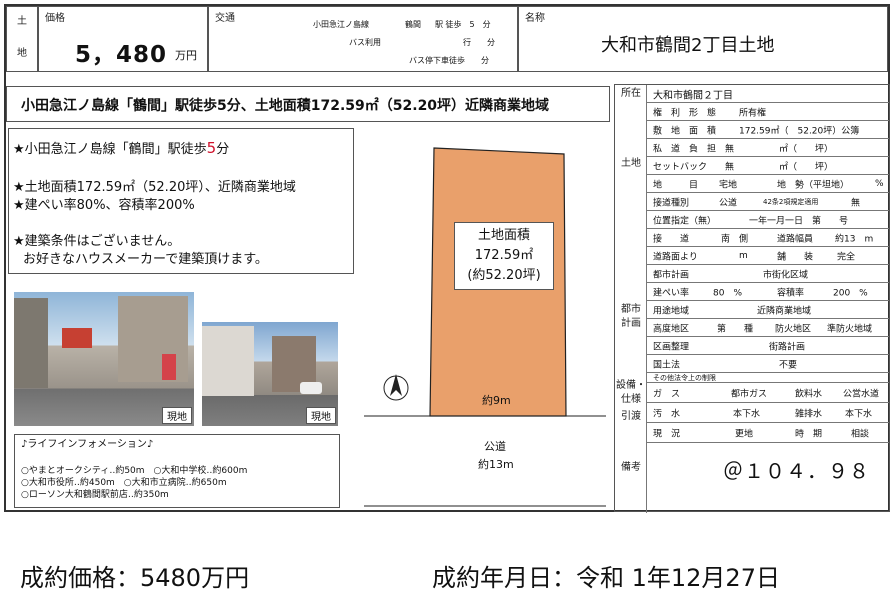  I want to click on fire-label: 防火地区, so click(793, 329).